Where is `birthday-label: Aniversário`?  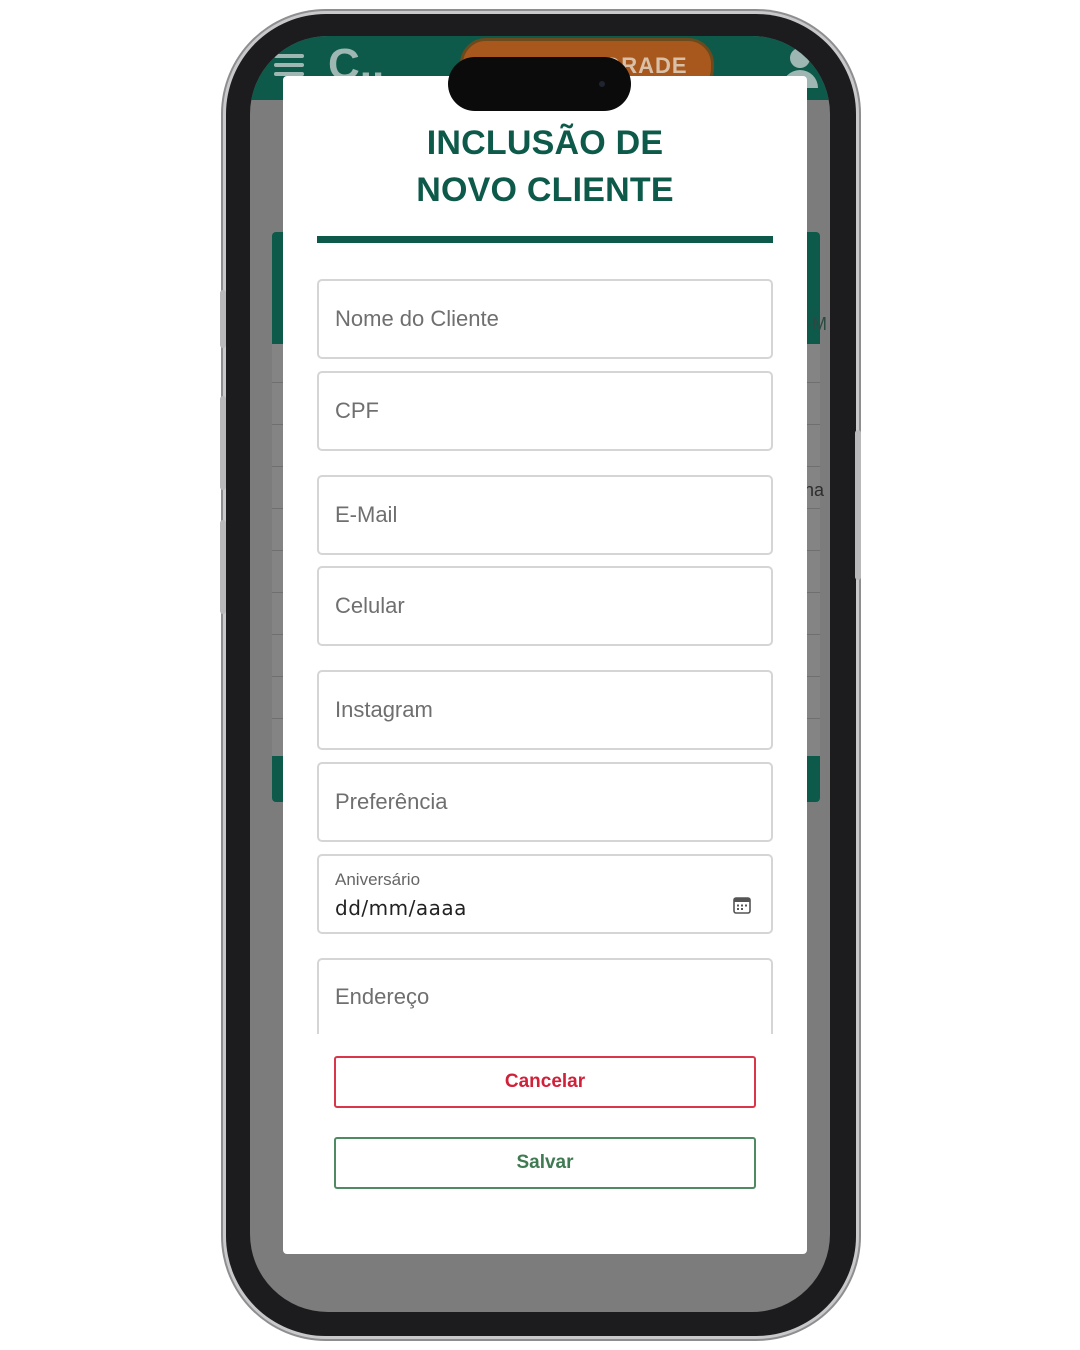
birthday-label: Aniversário is located at coordinates (378, 879).